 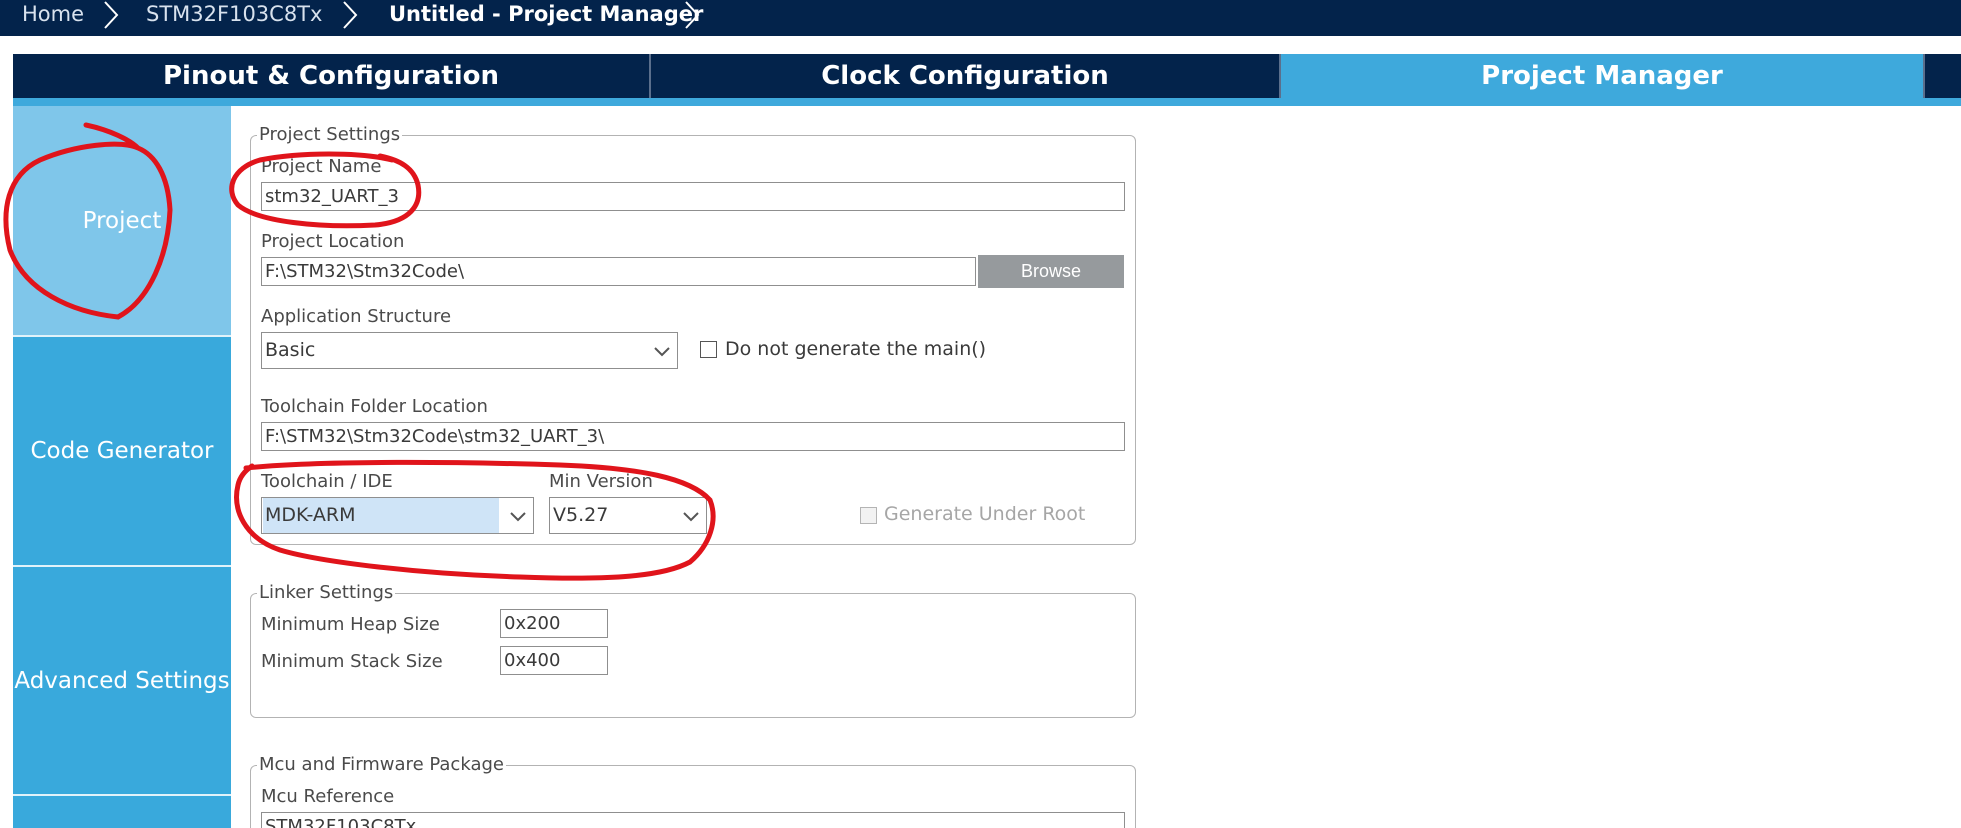 I want to click on do-not-generate-main-checkbox, so click(x=708, y=349).